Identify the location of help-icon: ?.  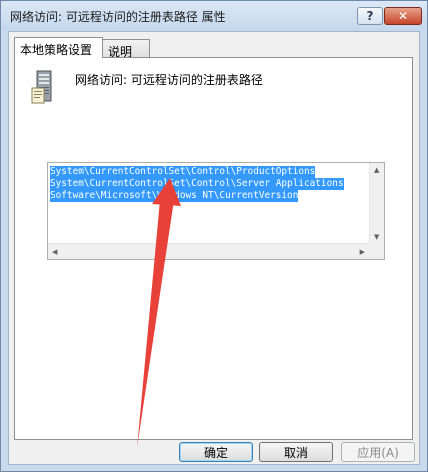
(370, 16).